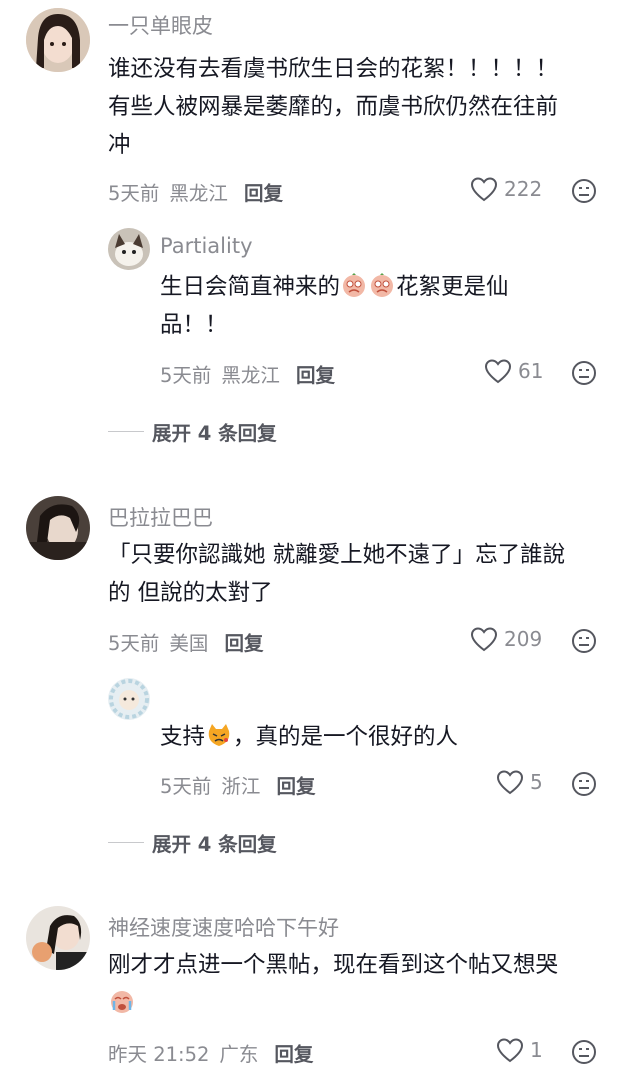  I want to click on like-button: 222, so click(506, 189).